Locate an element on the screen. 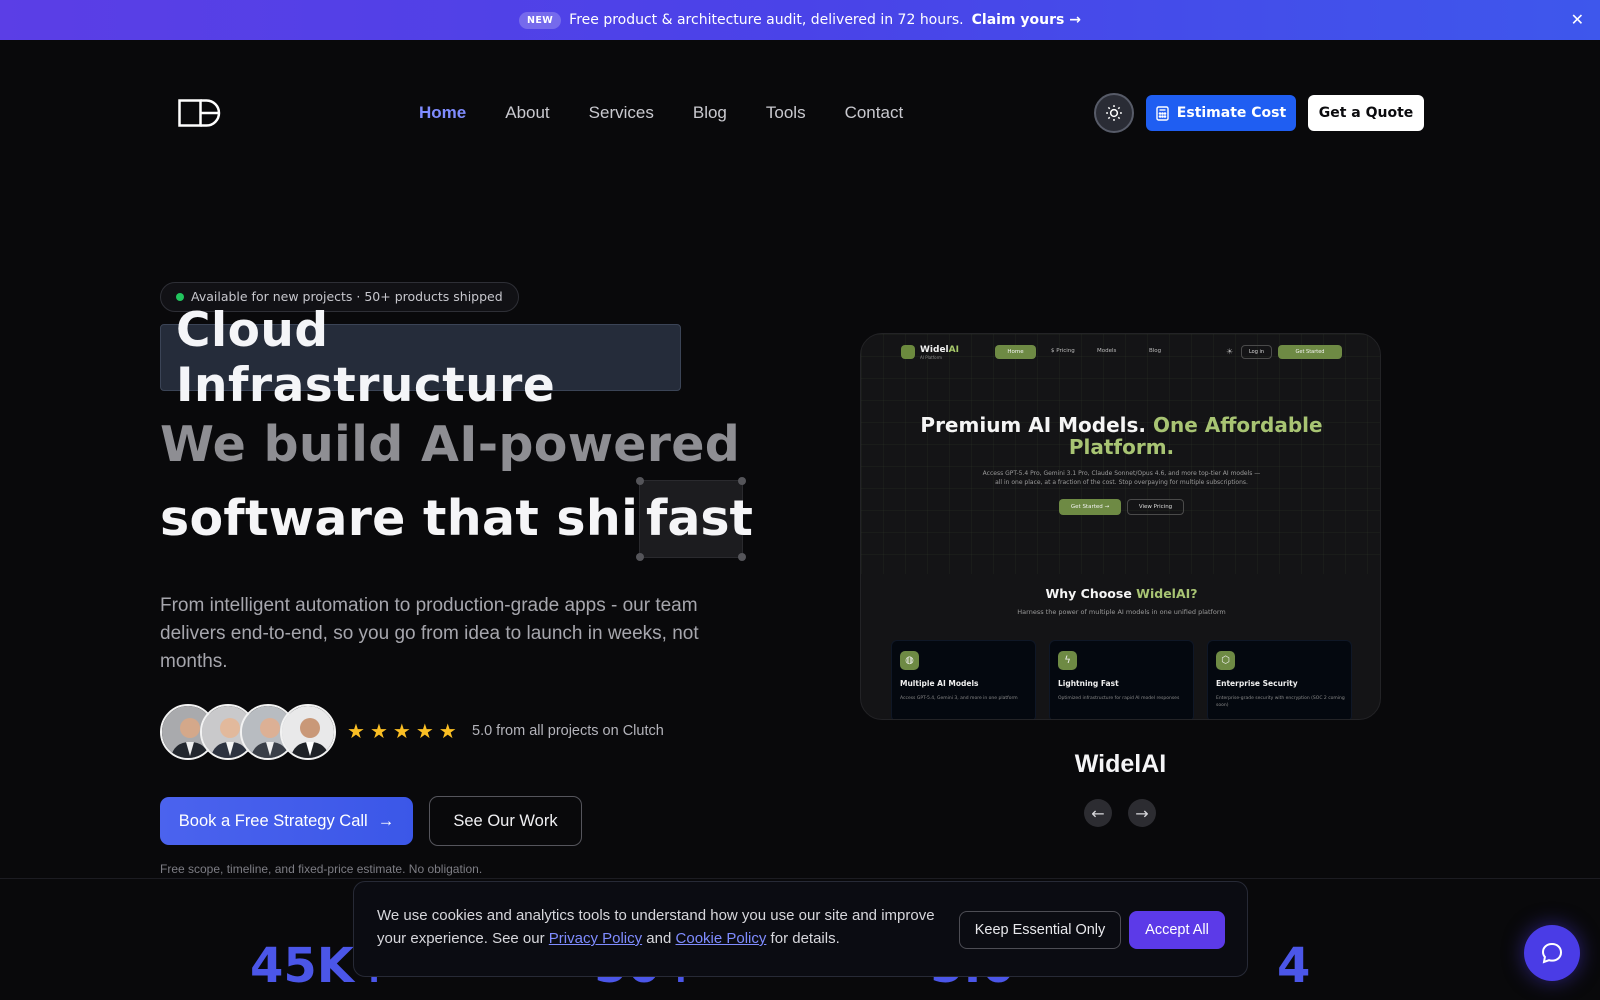  nav-home: Home is located at coordinates (442, 113).